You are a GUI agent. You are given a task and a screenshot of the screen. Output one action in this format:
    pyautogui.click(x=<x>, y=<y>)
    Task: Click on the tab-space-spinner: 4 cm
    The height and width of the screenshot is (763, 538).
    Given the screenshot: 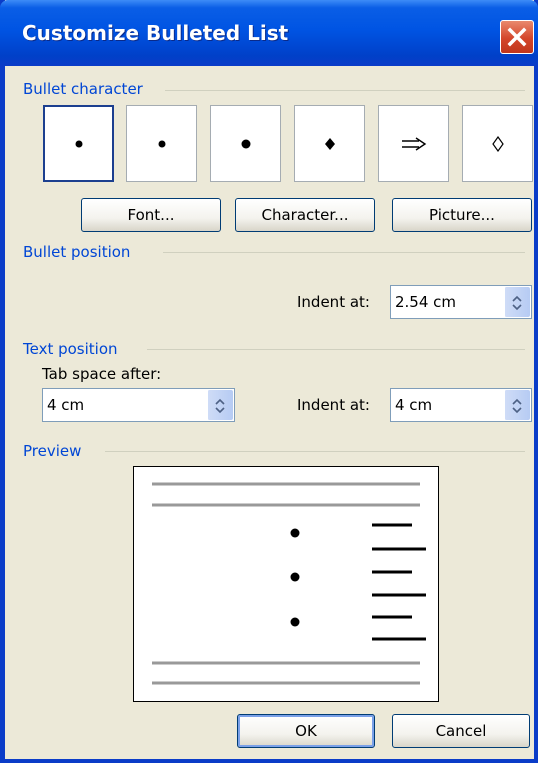 What is the action you would take?
    pyautogui.click(x=138, y=405)
    